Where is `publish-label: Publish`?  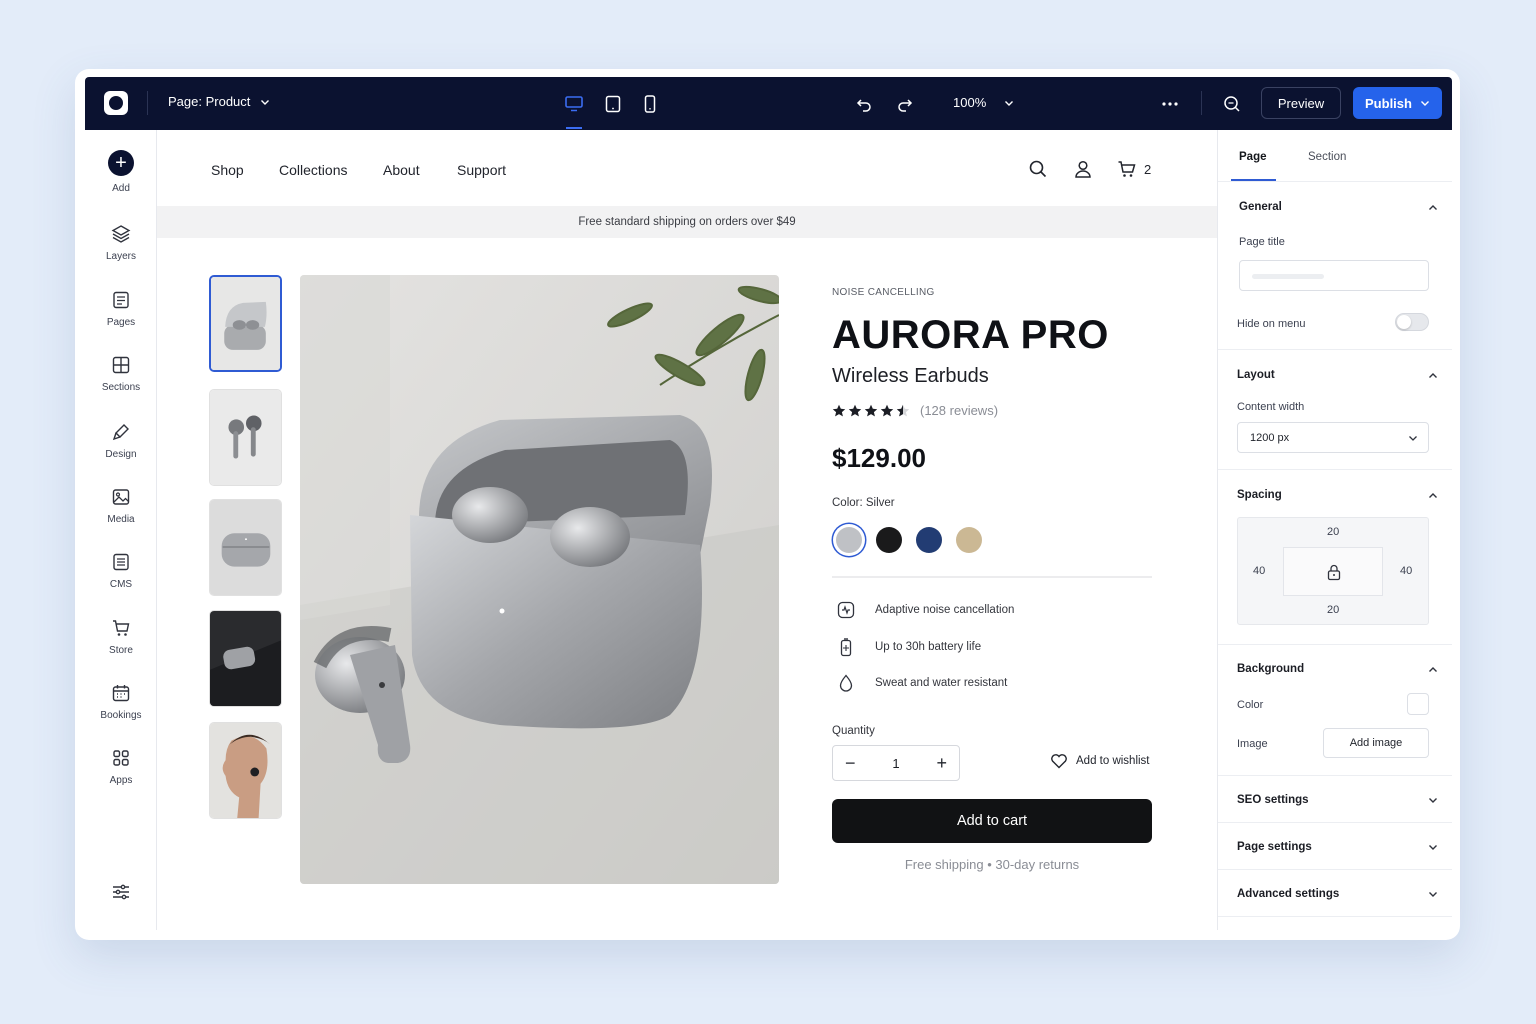 publish-label: Publish is located at coordinates (1388, 103).